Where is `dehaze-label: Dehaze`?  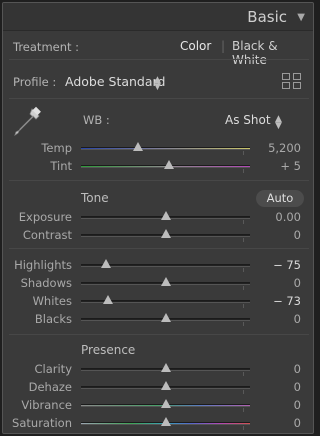
dehaze-label: Dehaze is located at coordinates (50, 387).